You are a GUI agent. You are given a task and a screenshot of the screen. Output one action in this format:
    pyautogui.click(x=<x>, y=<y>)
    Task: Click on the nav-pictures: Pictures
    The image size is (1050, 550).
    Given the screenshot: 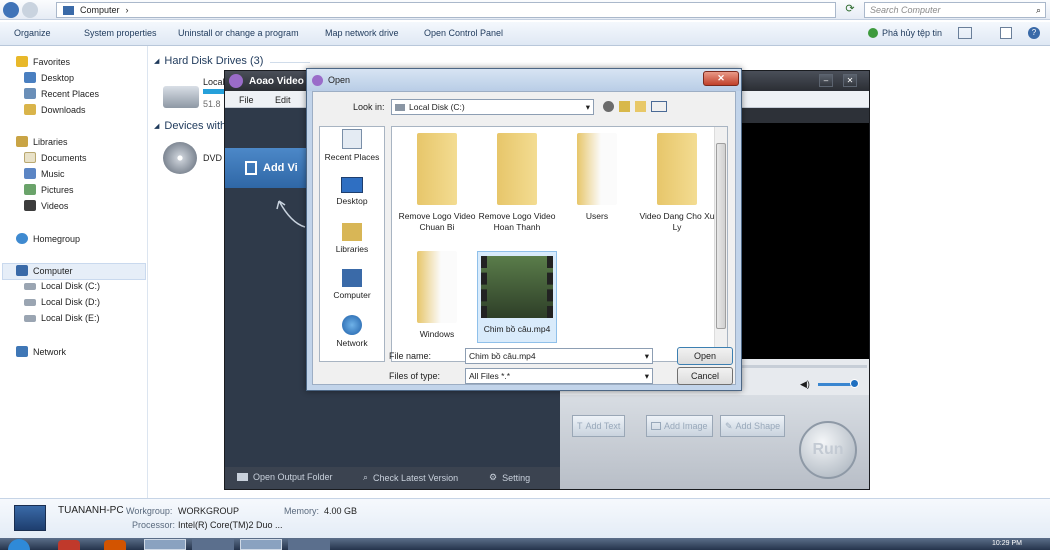 What is the action you would take?
    pyautogui.click(x=49, y=189)
    